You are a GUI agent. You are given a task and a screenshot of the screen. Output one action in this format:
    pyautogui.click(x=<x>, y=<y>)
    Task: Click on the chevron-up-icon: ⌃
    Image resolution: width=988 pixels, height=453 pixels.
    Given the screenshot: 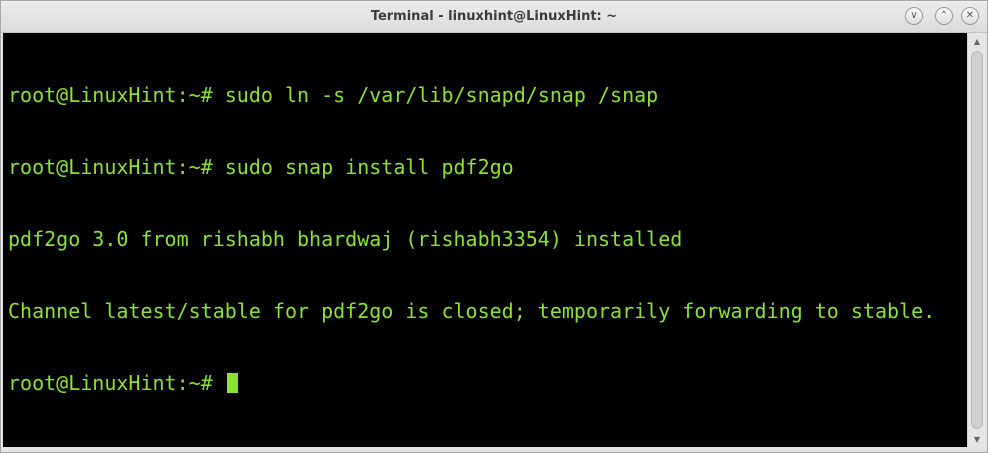 What is the action you would take?
    pyautogui.click(x=944, y=15)
    